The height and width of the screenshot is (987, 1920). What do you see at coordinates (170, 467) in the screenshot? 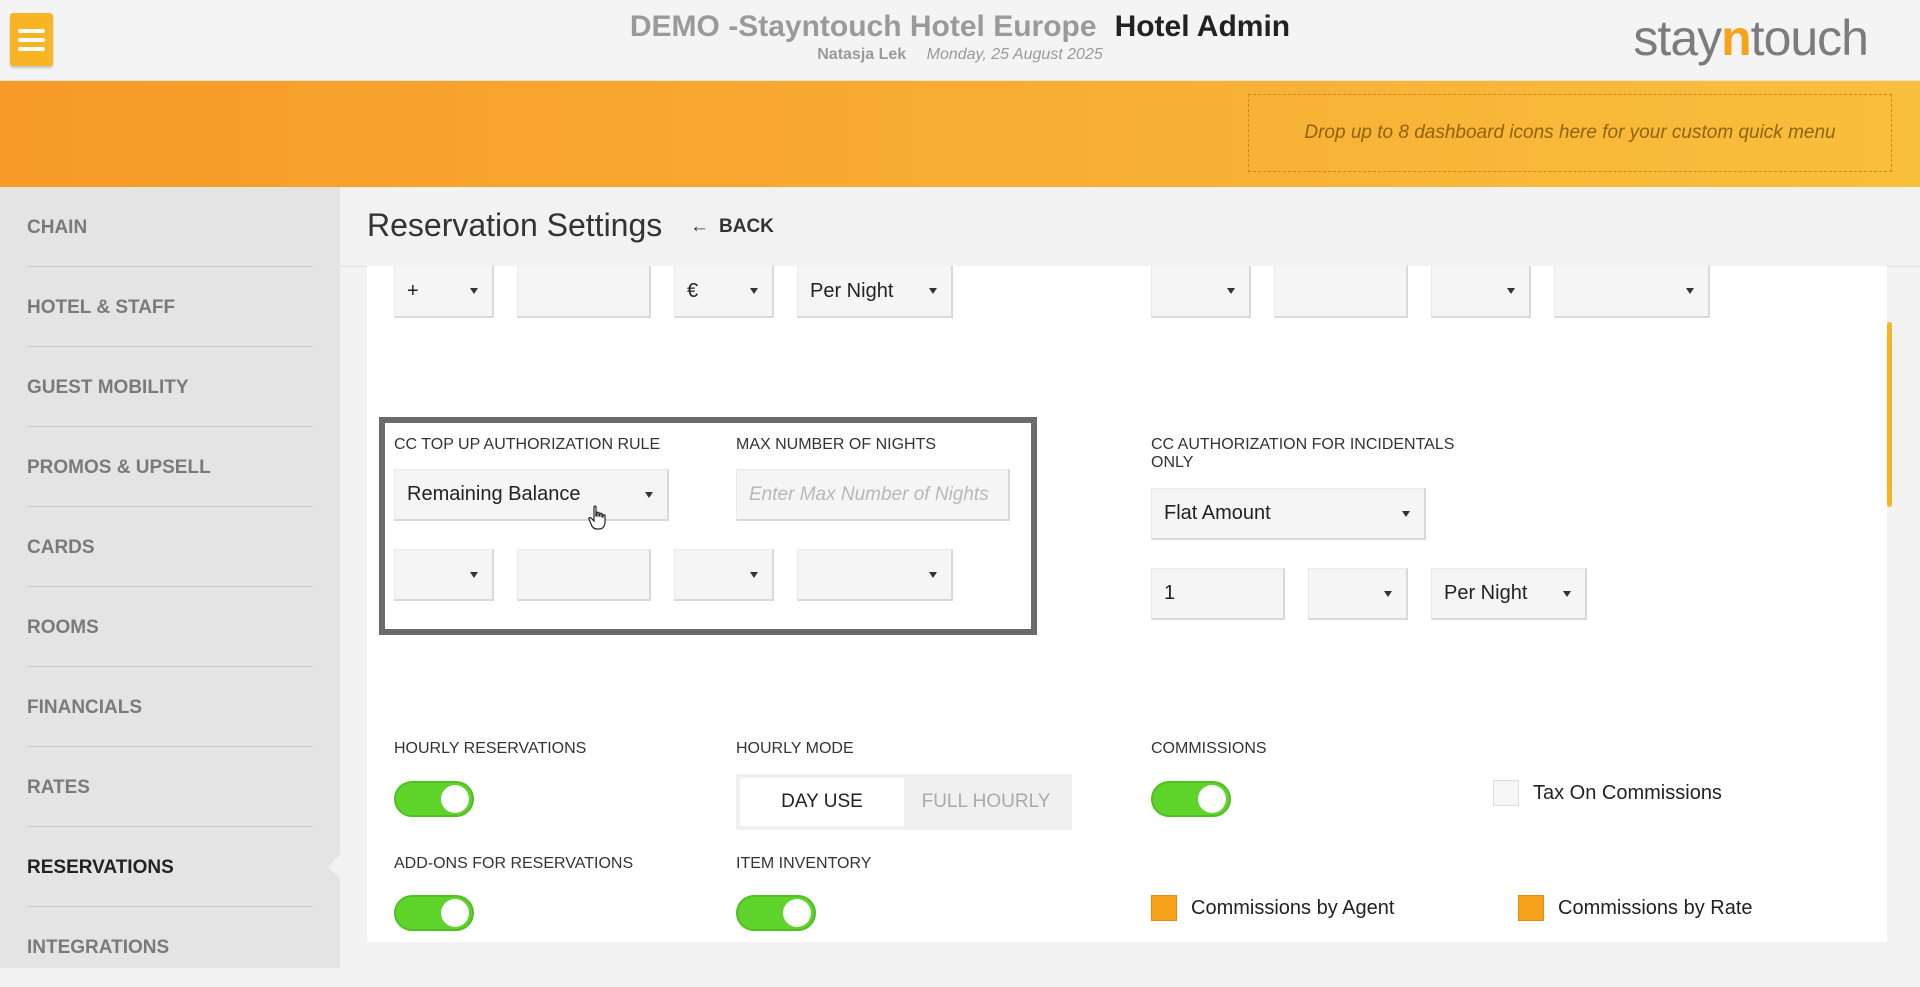
I see `sidebar-item-promos-upsell: PROMOS & UPSELL` at bounding box center [170, 467].